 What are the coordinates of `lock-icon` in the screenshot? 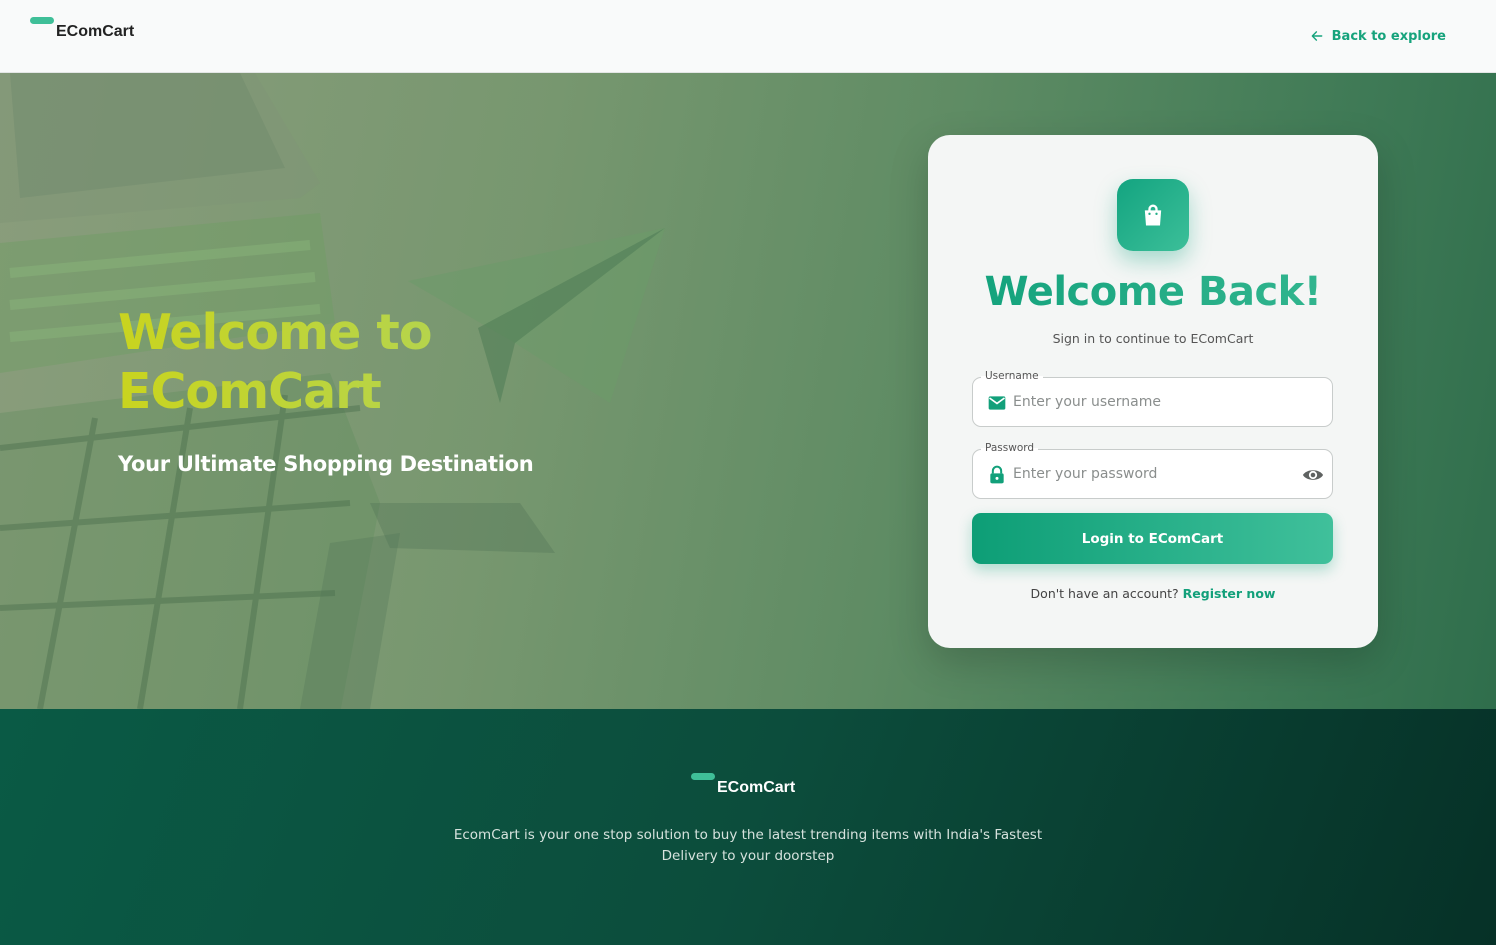 It's located at (997, 474).